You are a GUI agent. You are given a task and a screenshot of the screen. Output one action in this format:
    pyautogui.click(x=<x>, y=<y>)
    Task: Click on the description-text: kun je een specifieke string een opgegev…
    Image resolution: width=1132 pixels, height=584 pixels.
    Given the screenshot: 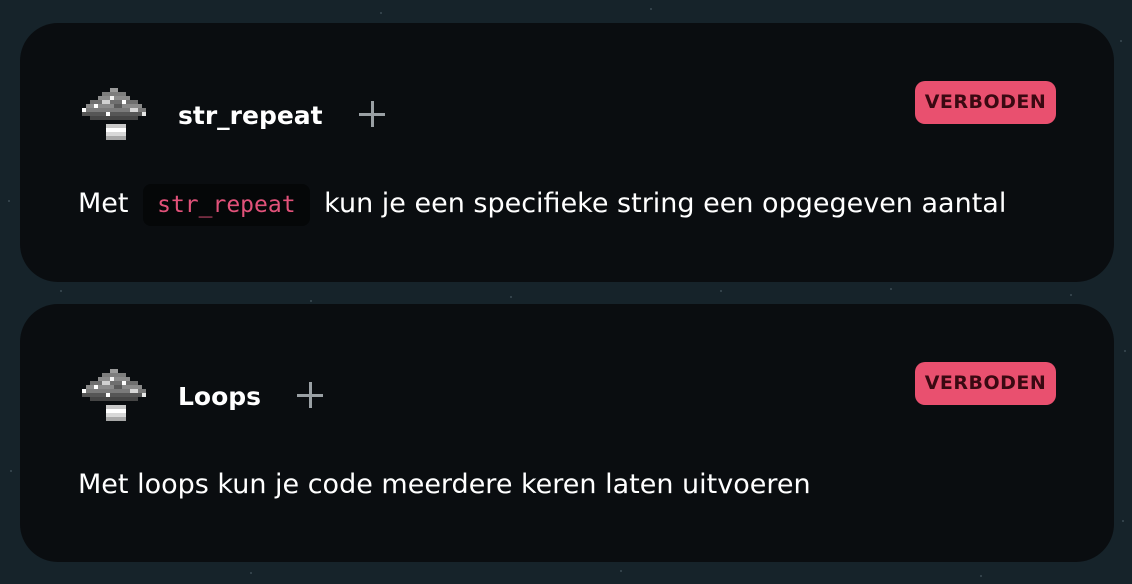 What is the action you would take?
    pyautogui.click(x=665, y=203)
    